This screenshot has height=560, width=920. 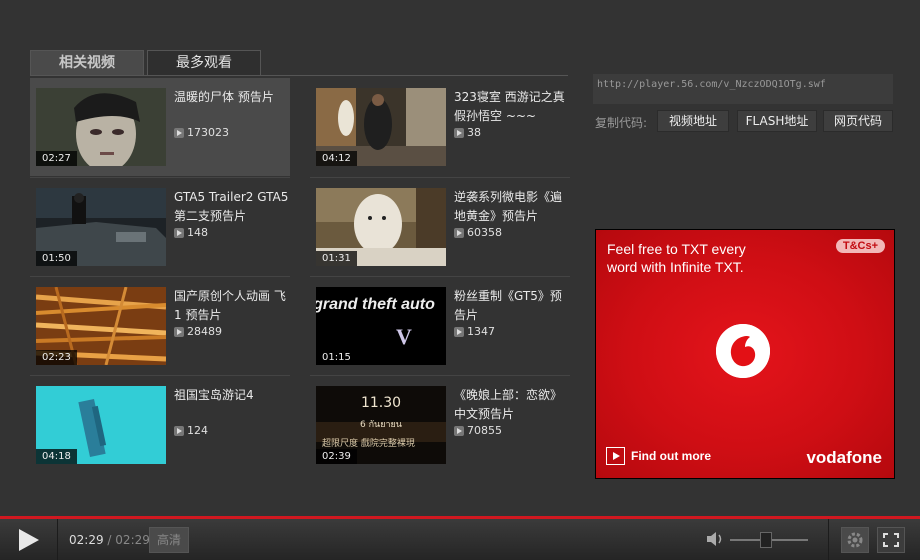 I want to click on video-item: 02:27 温暖的尸体 预告片 173023, so click(x=160, y=127).